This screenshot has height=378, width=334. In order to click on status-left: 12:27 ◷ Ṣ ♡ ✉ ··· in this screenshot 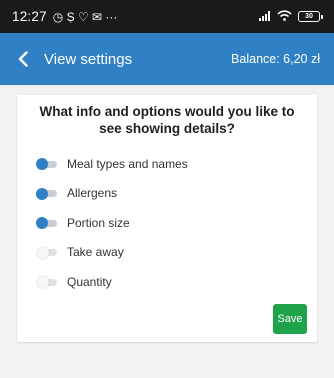, I will do `click(64, 16)`.